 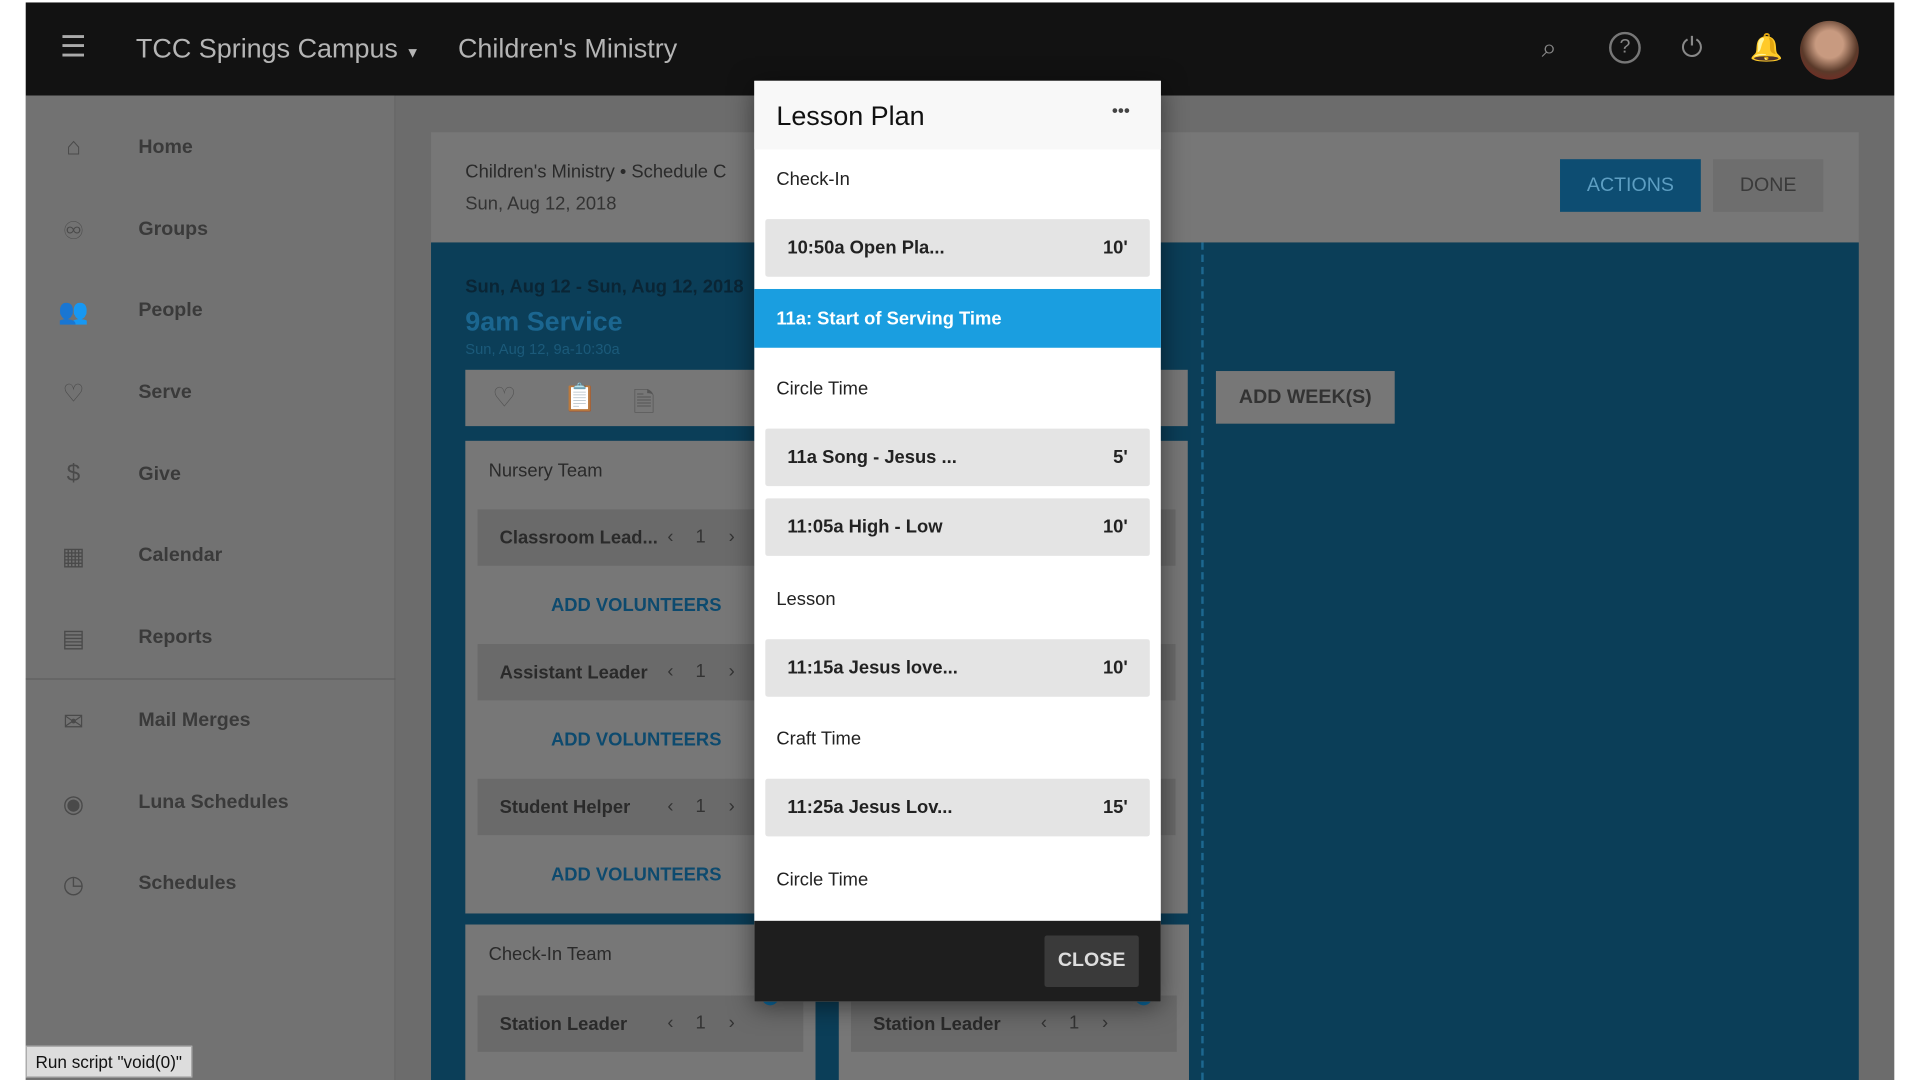 What do you see at coordinates (889, 319) in the screenshot?
I see `item-label: 11a: Start of Serving Time` at bounding box center [889, 319].